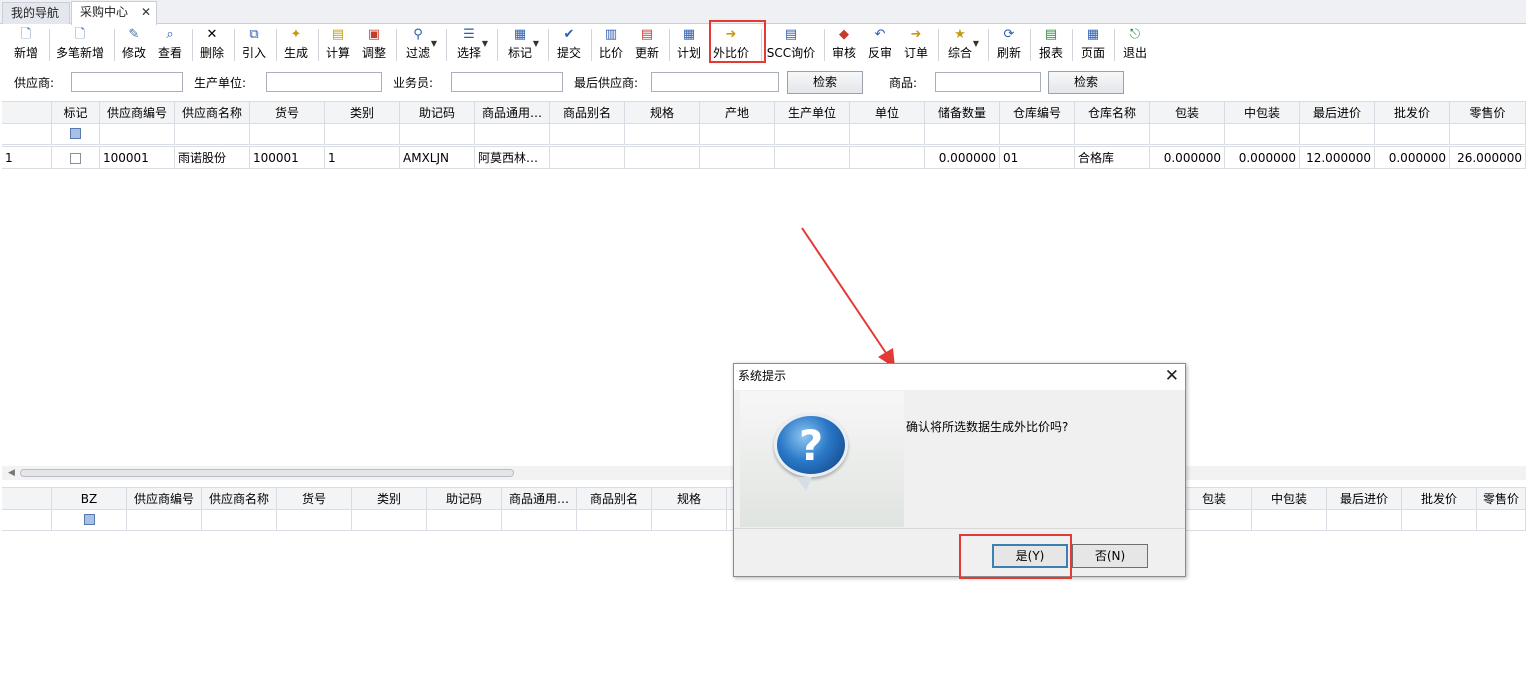 Image resolution: width=1526 pixels, height=698 pixels. Describe the element at coordinates (127, 82) in the screenshot. I see `supplier-input` at that location.